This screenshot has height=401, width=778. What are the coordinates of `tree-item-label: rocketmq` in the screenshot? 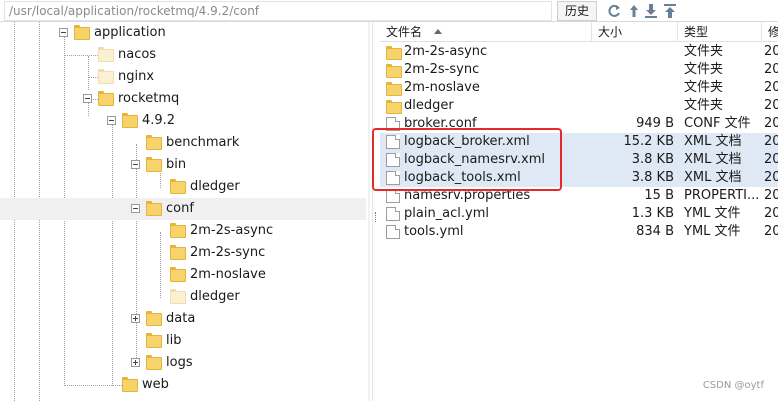 It's located at (149, 98).